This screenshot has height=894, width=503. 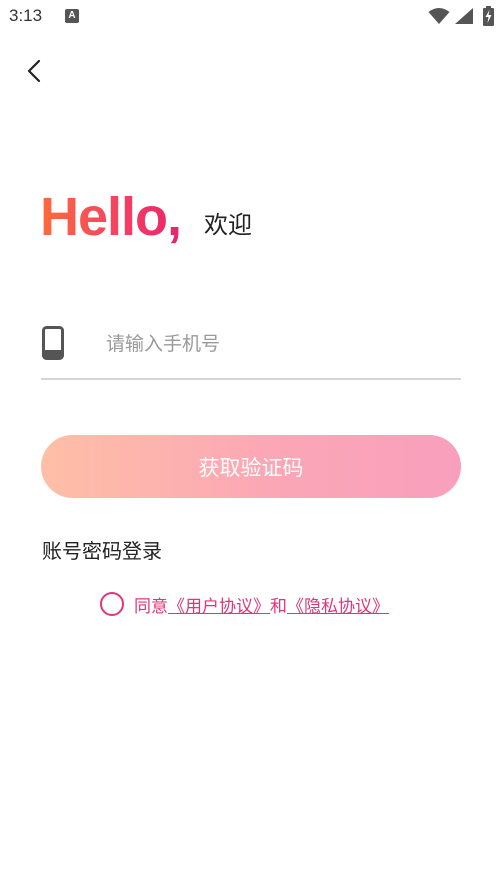 I want to click on notification-a-letter: A, so click(x=72, y=15).